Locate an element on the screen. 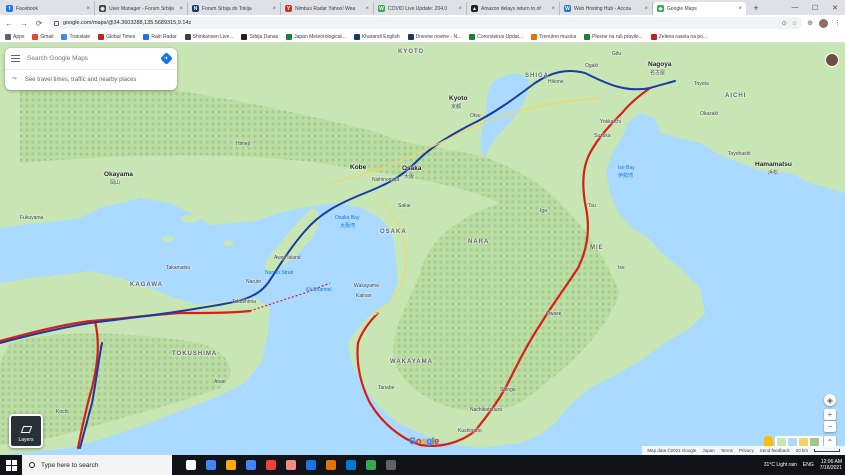  maximize-button: ☐ is located at coordinates (815, 7).